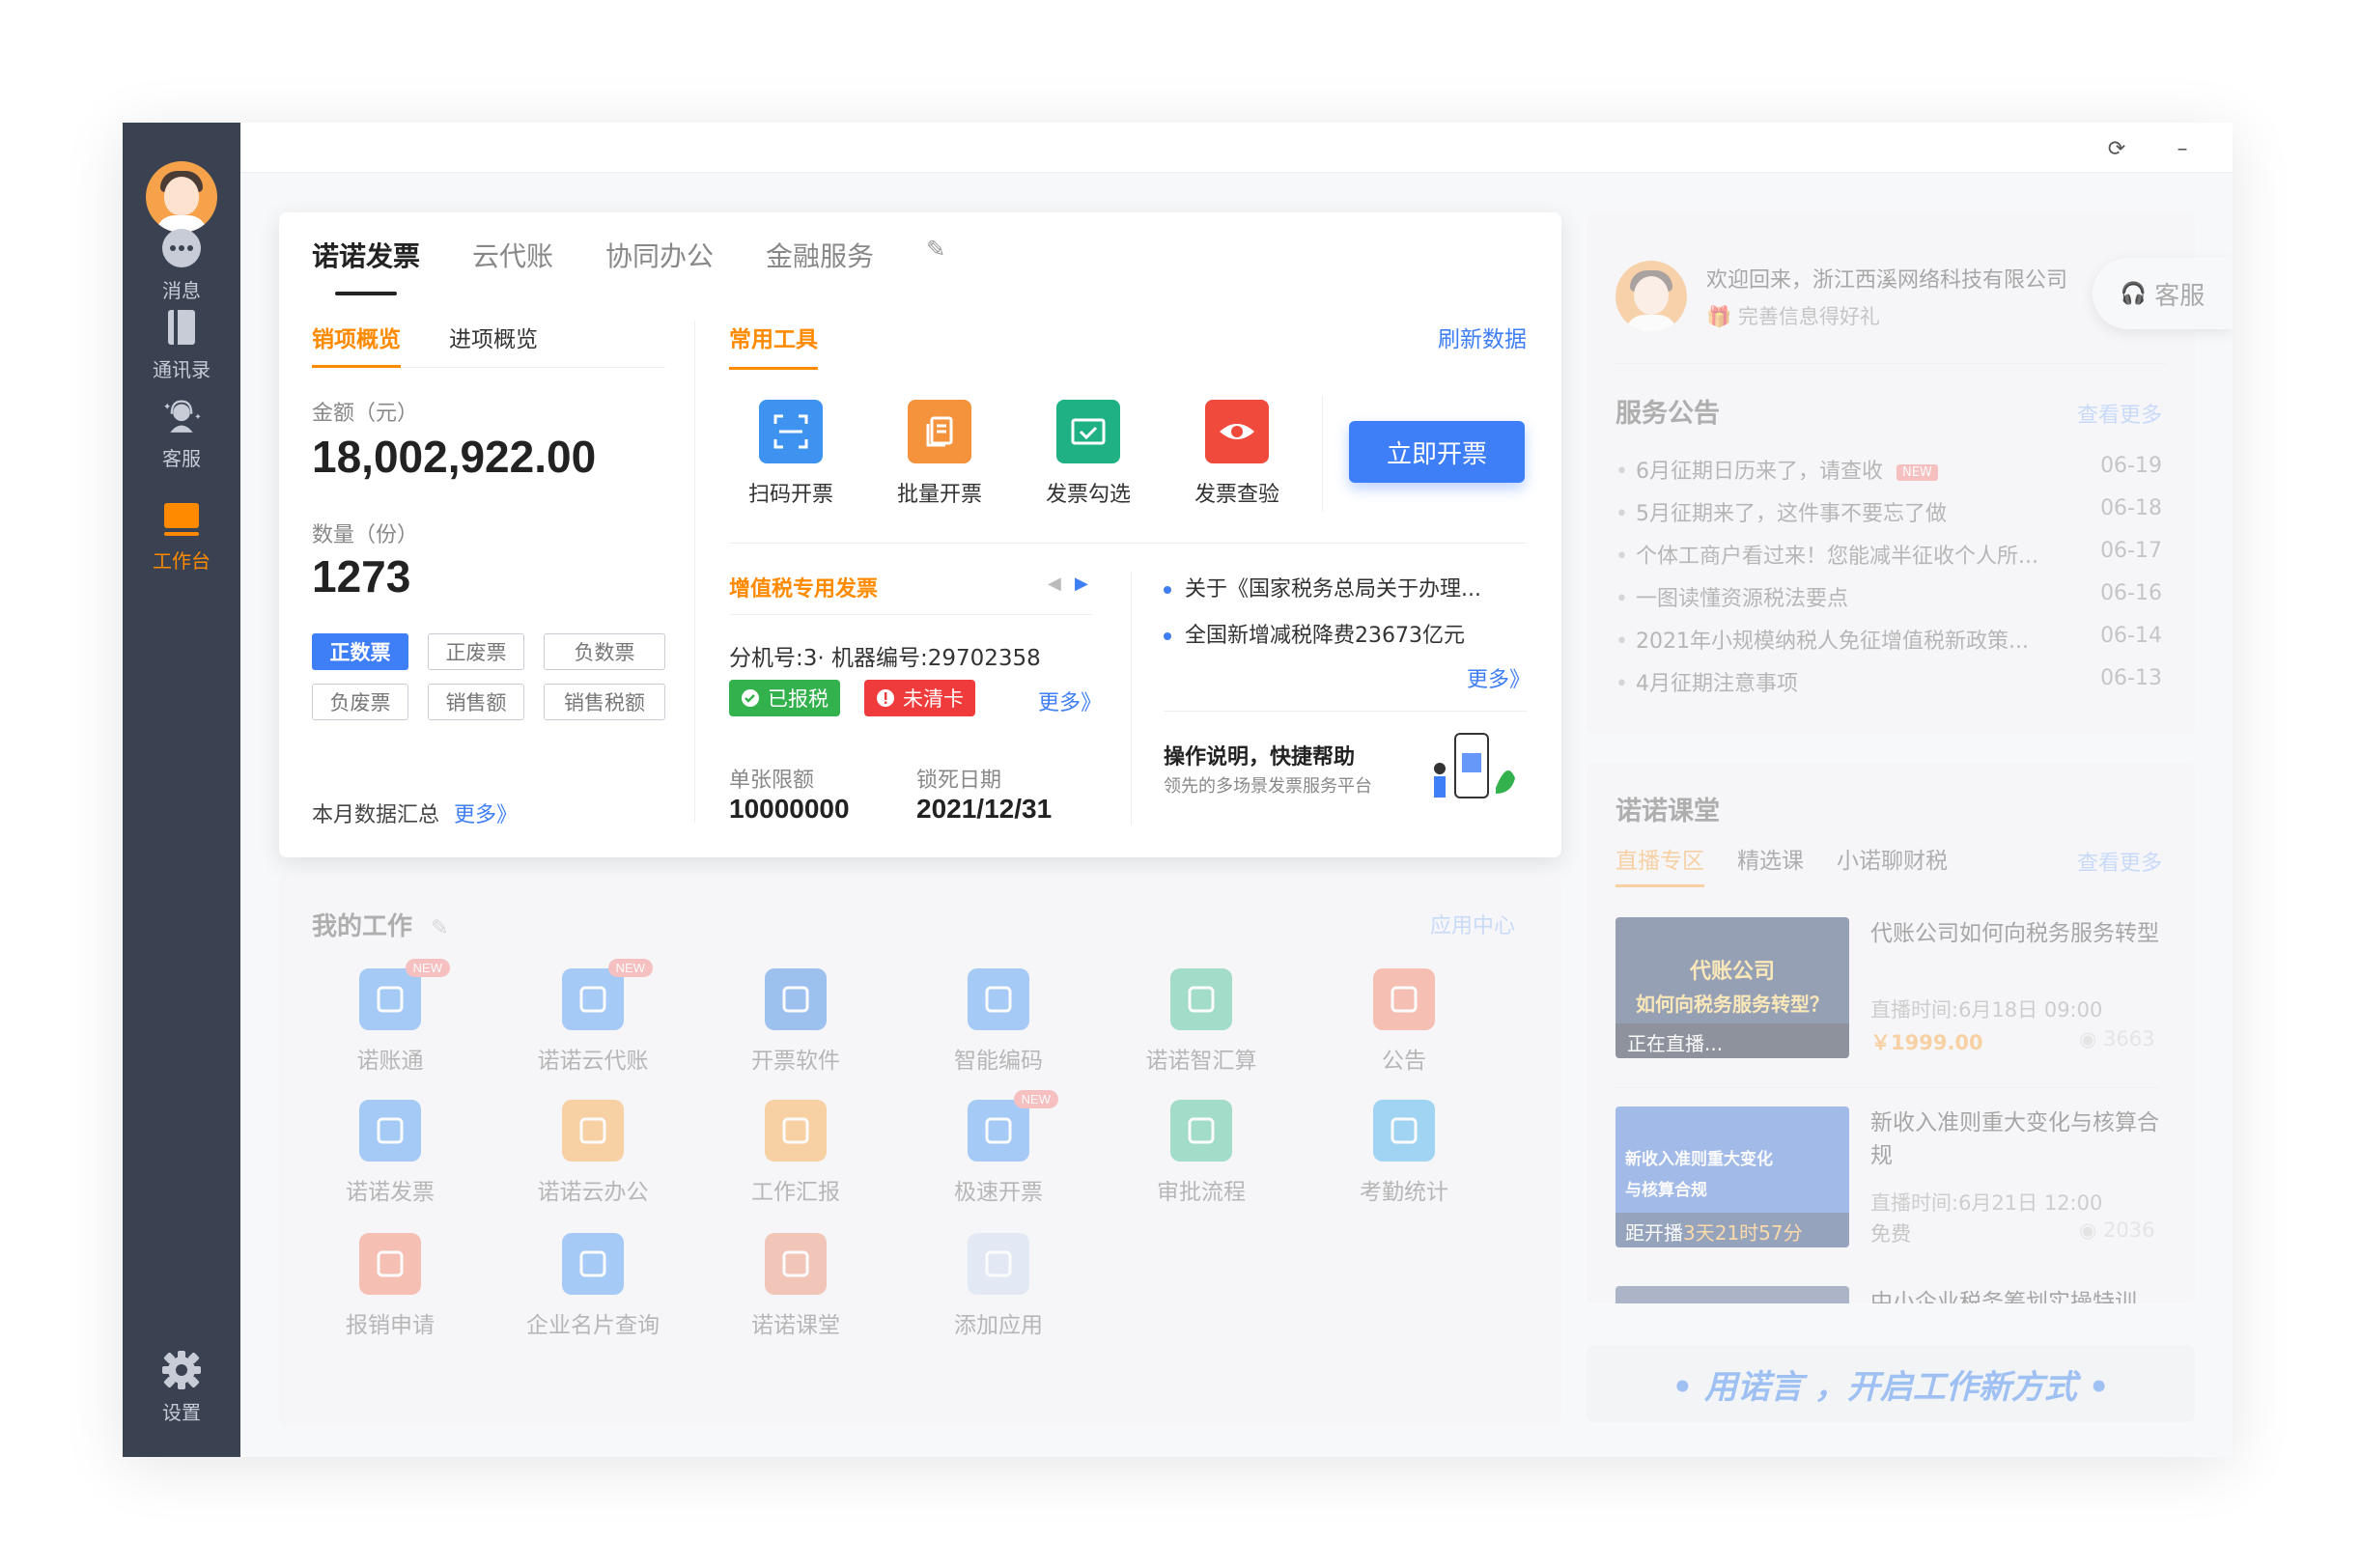 Image resolution: width=2360 pixels, height=1568 pixels. Describe the element at coordinates (360, 652) in the screenshot. I see `tag-positive: 正数票` at that location.